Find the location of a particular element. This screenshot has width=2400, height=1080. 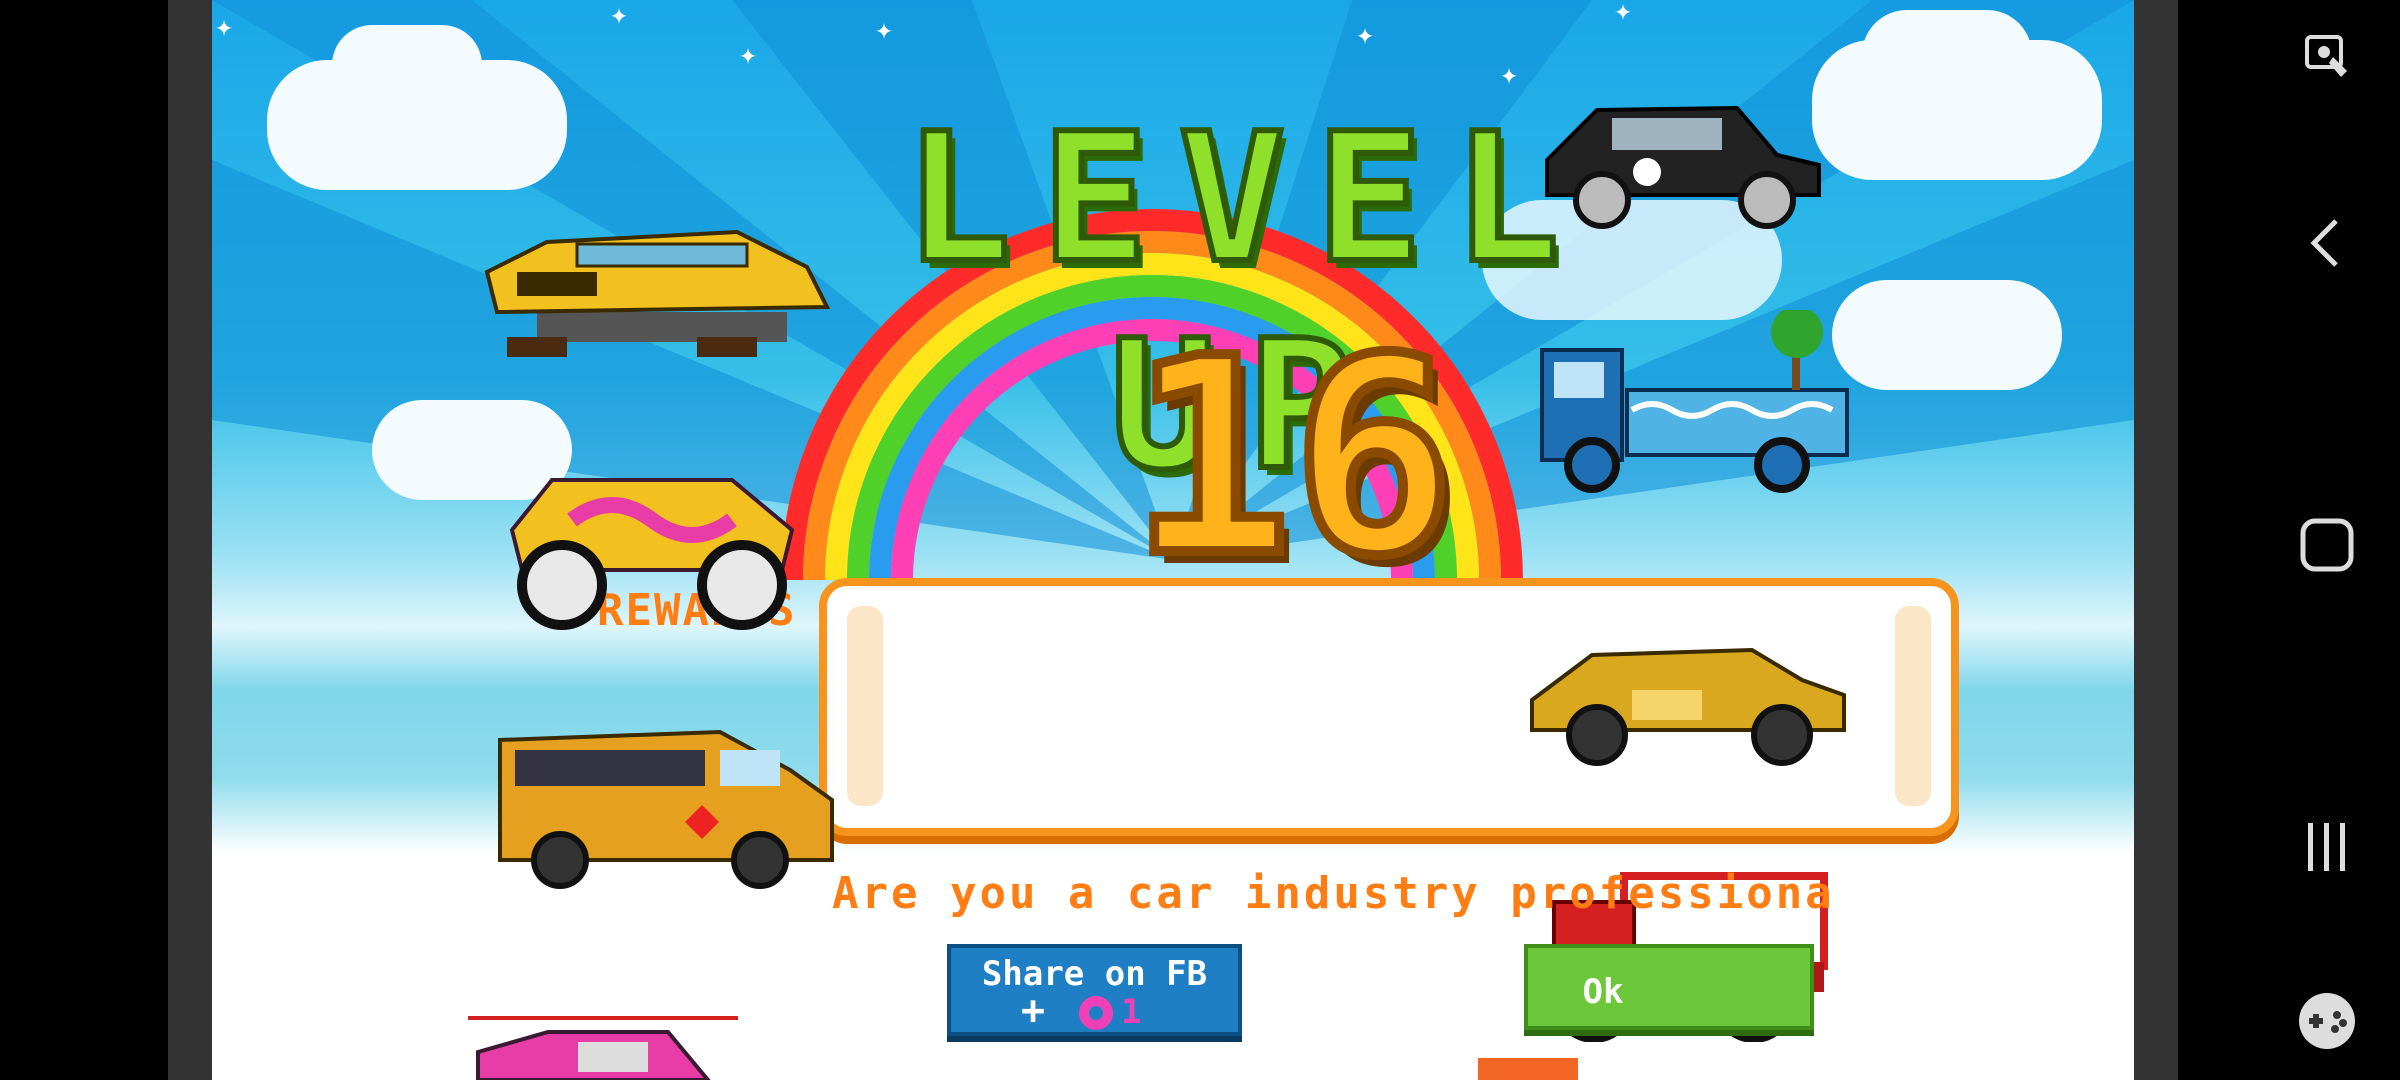

left-bezel is located at coordinates (84, 540).